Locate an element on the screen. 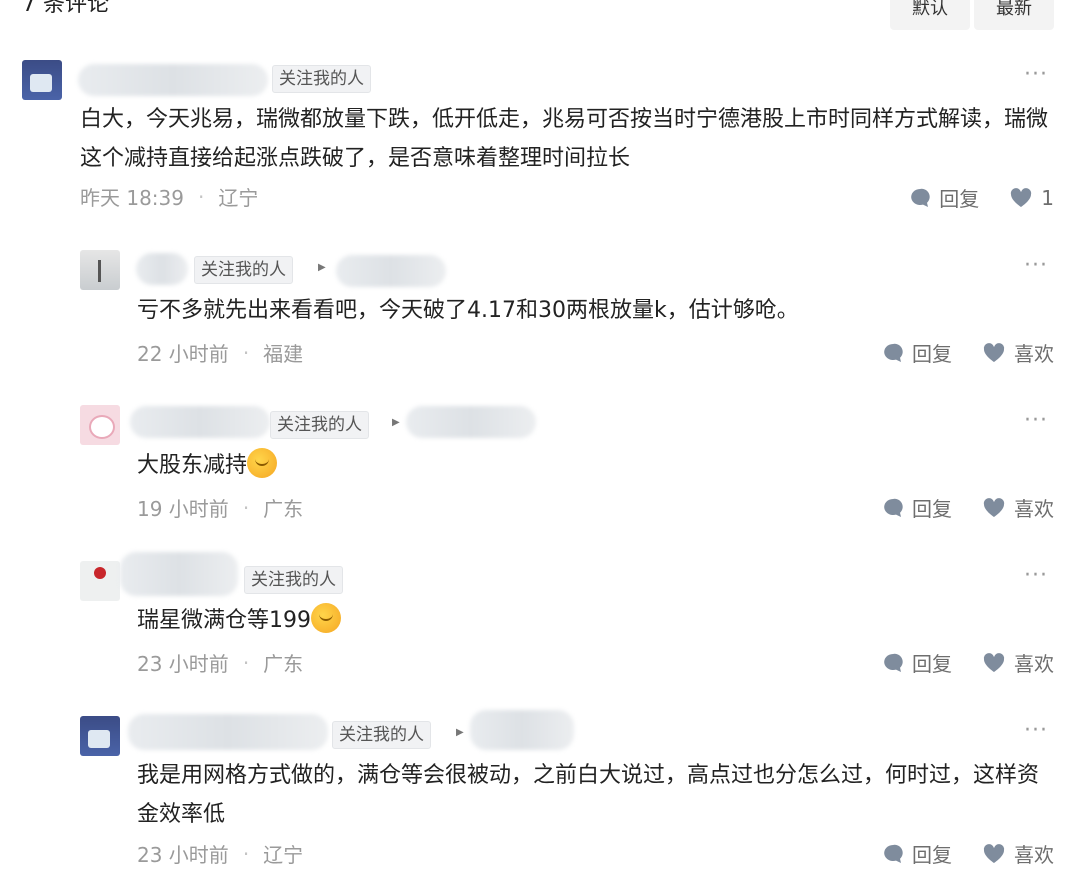 The image size is (1080, 884). comment-time: 昨天 18:39 is located at coordinates (132, 198).